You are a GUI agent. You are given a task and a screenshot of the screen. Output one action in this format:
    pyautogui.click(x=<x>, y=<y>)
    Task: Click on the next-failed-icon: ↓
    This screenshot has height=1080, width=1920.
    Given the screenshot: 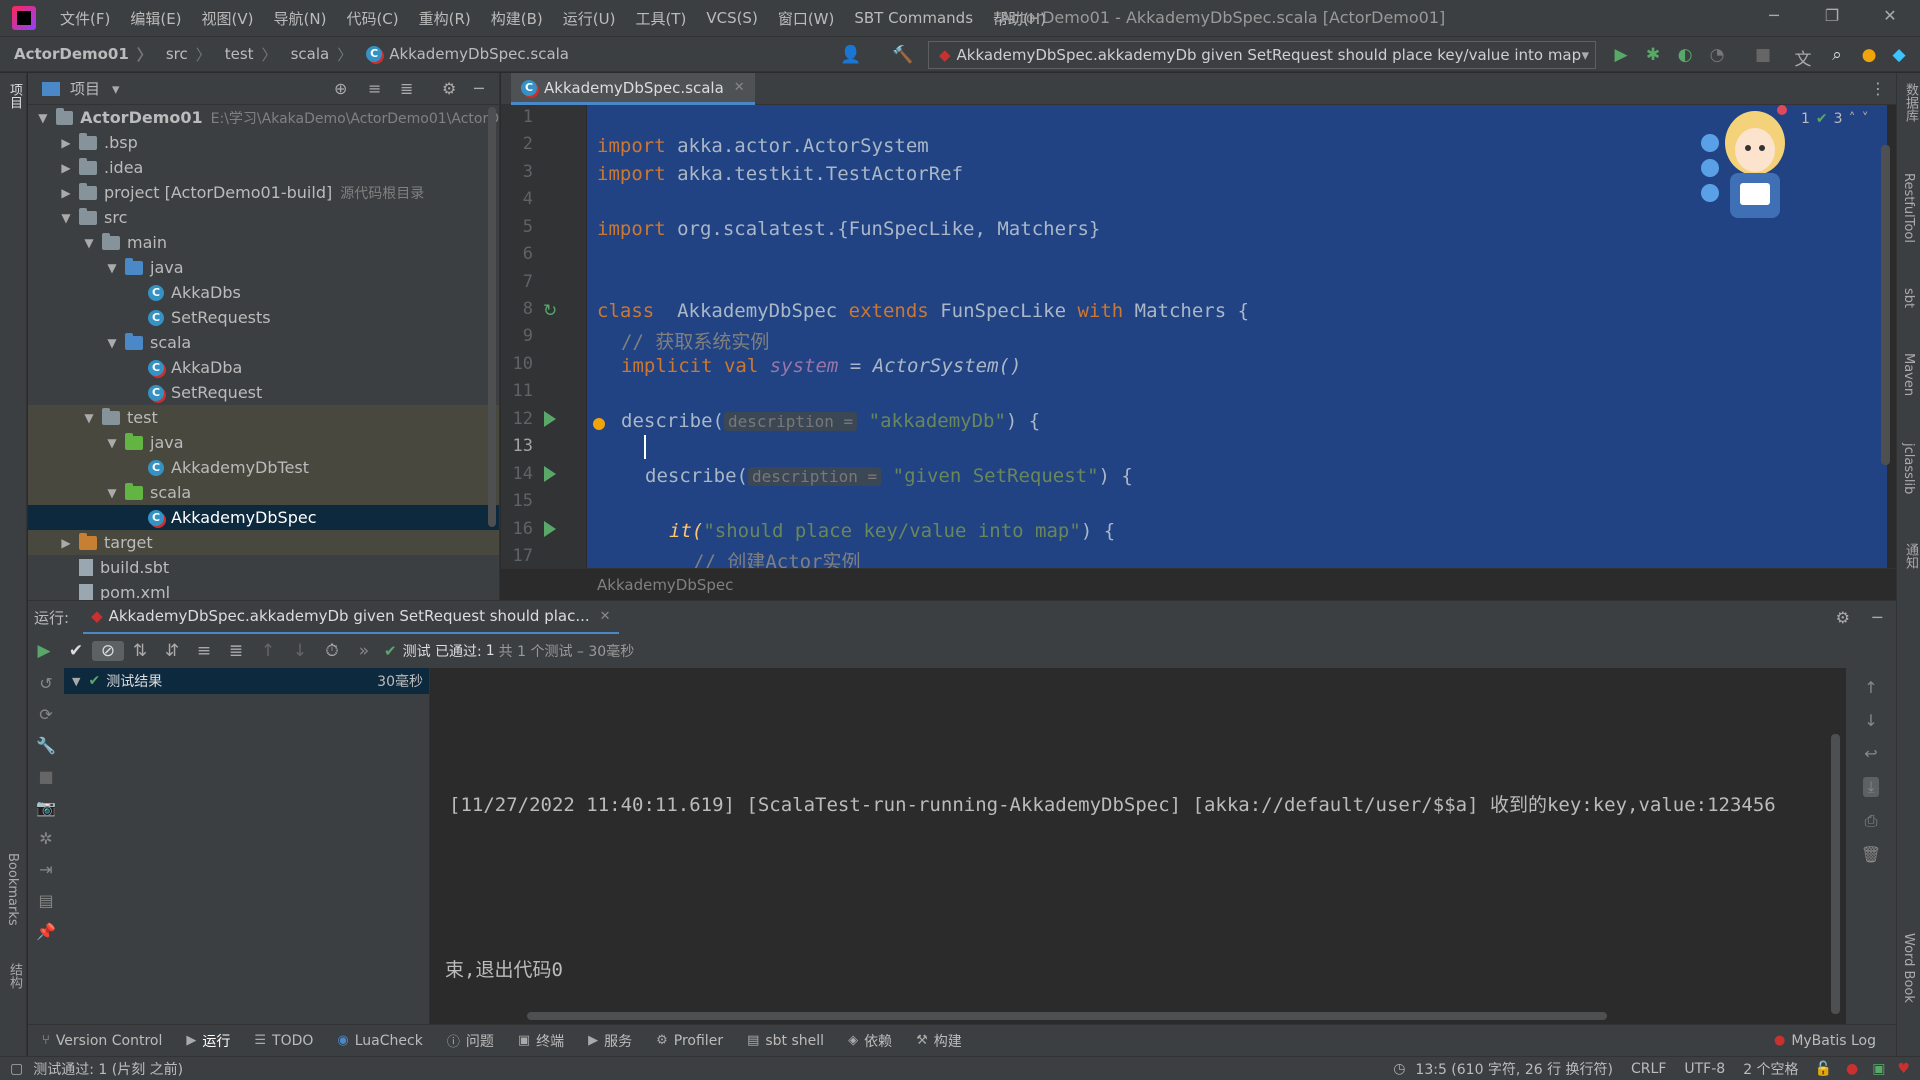 What is the action you would take?
    pyautogui.click(x=300, y=651)
    